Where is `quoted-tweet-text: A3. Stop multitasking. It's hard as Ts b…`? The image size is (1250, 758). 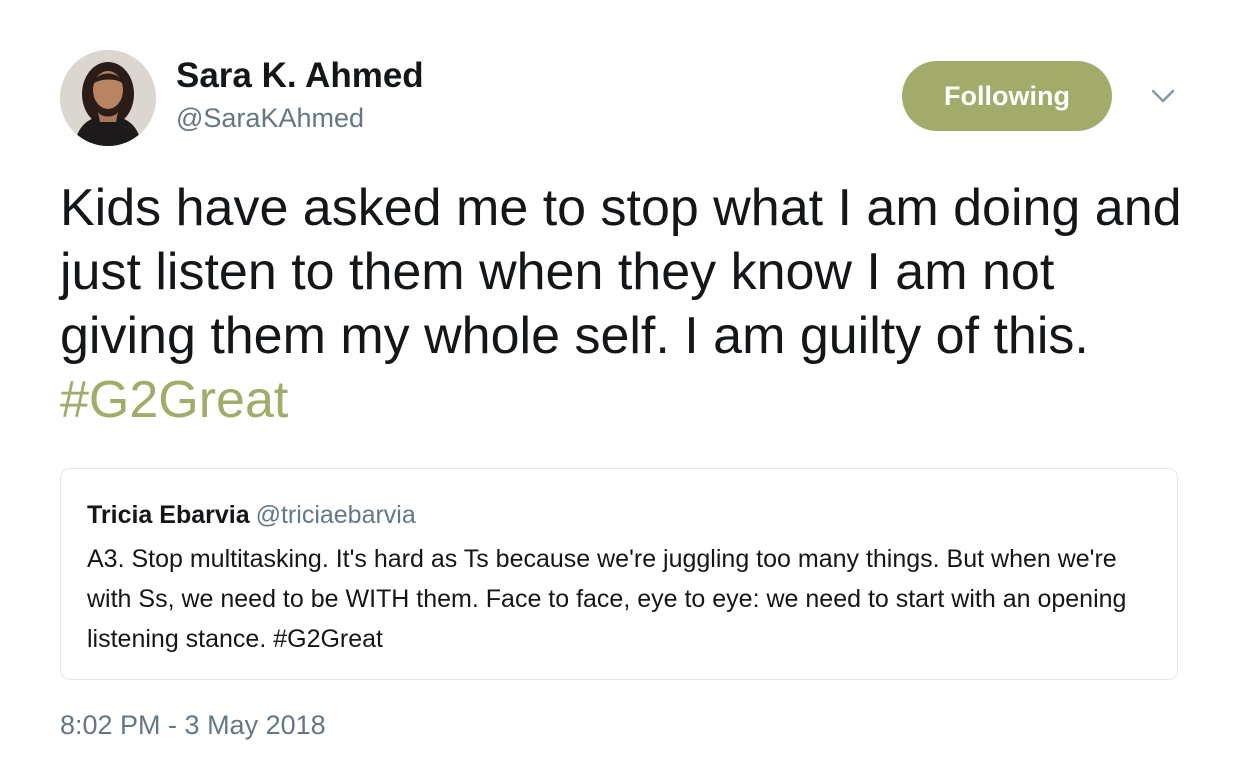
quoted-tweet-text: A3. Stop multitasking. It's hard as Ts b… is located at coordinates (607, 599).